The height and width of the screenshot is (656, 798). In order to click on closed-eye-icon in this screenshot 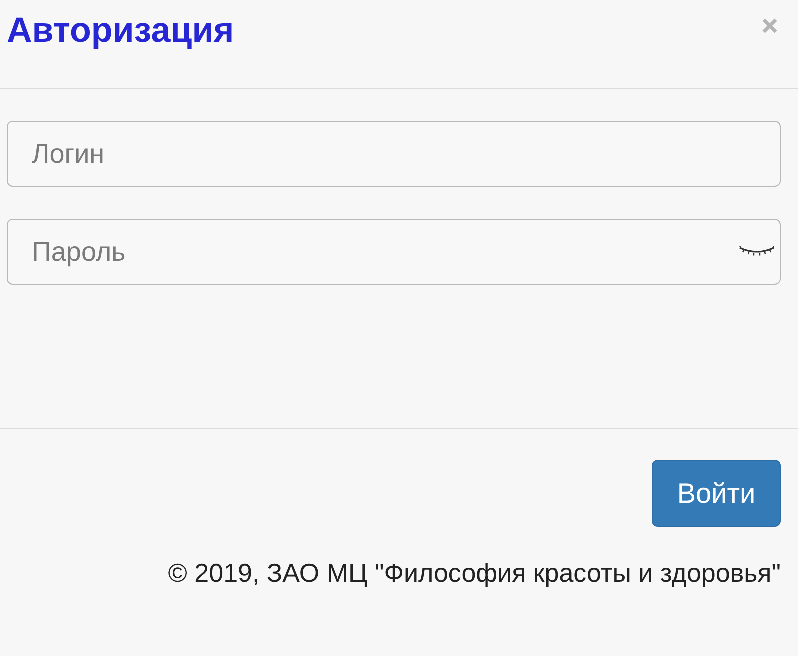, I will do `click(757, 252)`.